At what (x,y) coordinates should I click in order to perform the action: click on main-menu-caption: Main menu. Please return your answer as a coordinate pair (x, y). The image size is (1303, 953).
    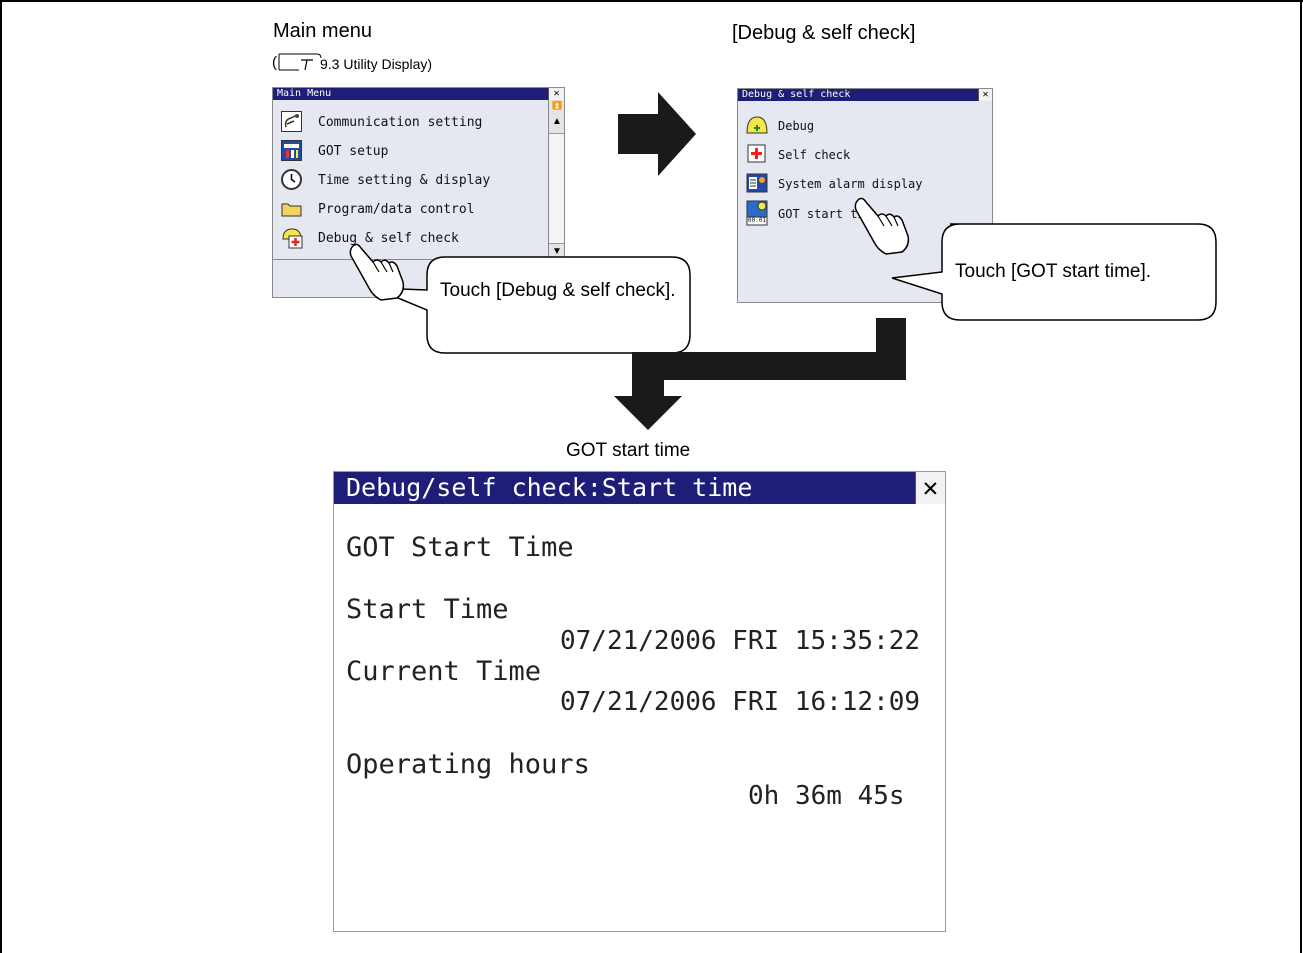
    Looking at the image, I should click on (322, 31).